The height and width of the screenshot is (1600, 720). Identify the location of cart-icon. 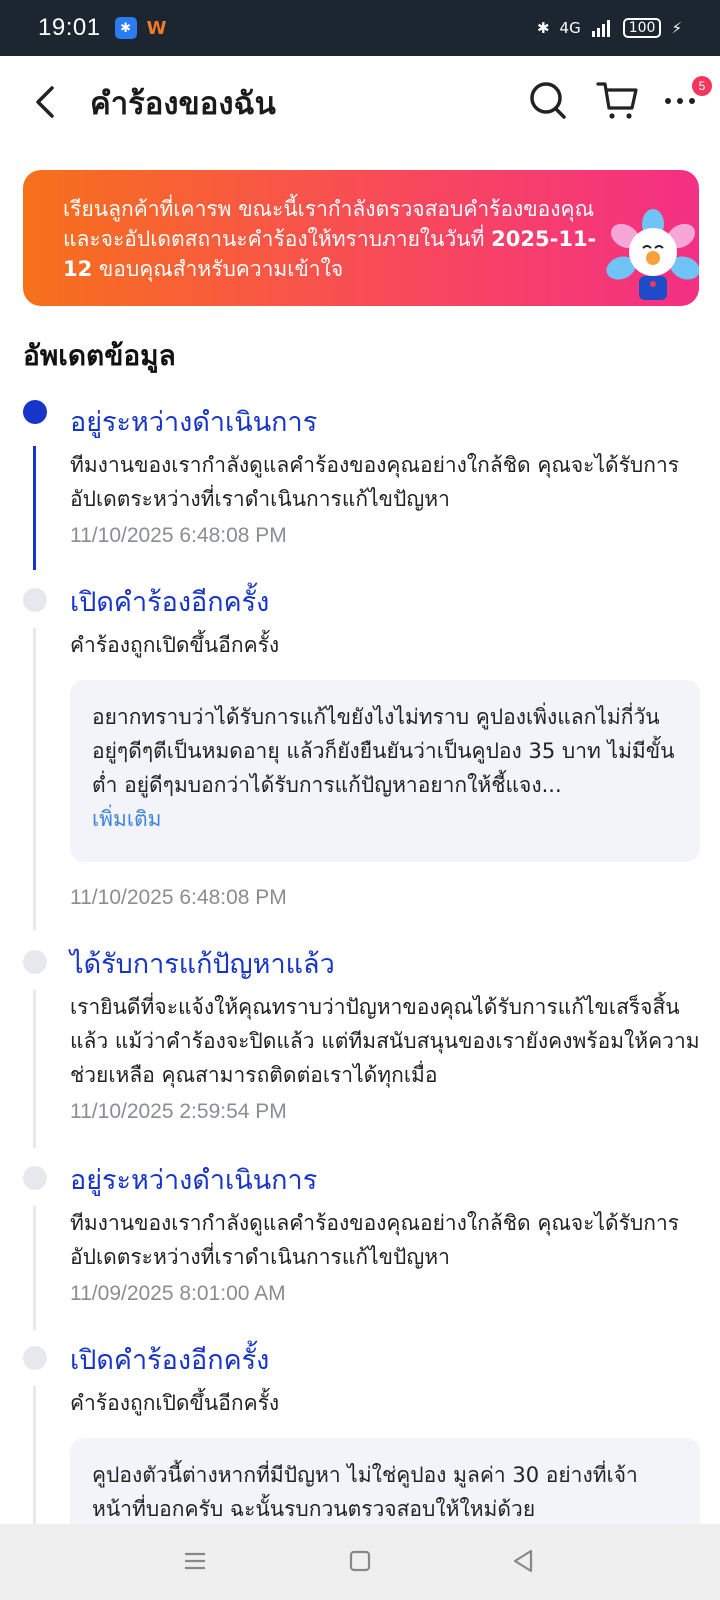
(618, 100).